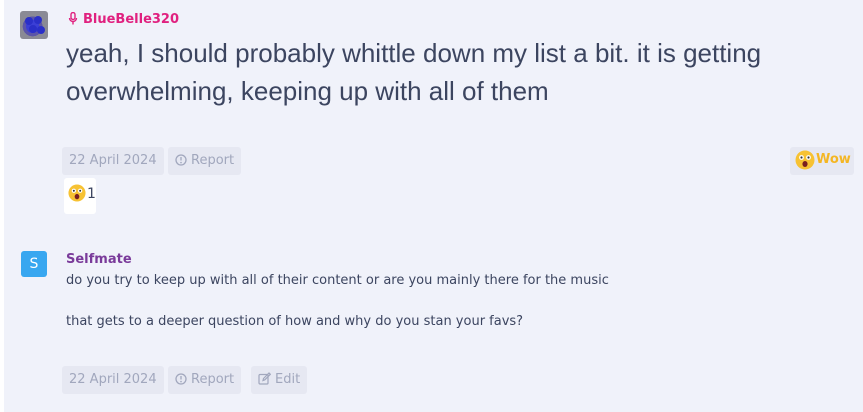  Describe the element at coordinates (833, 159) in the screenshot. I see `wow-label: Wow` at that location.